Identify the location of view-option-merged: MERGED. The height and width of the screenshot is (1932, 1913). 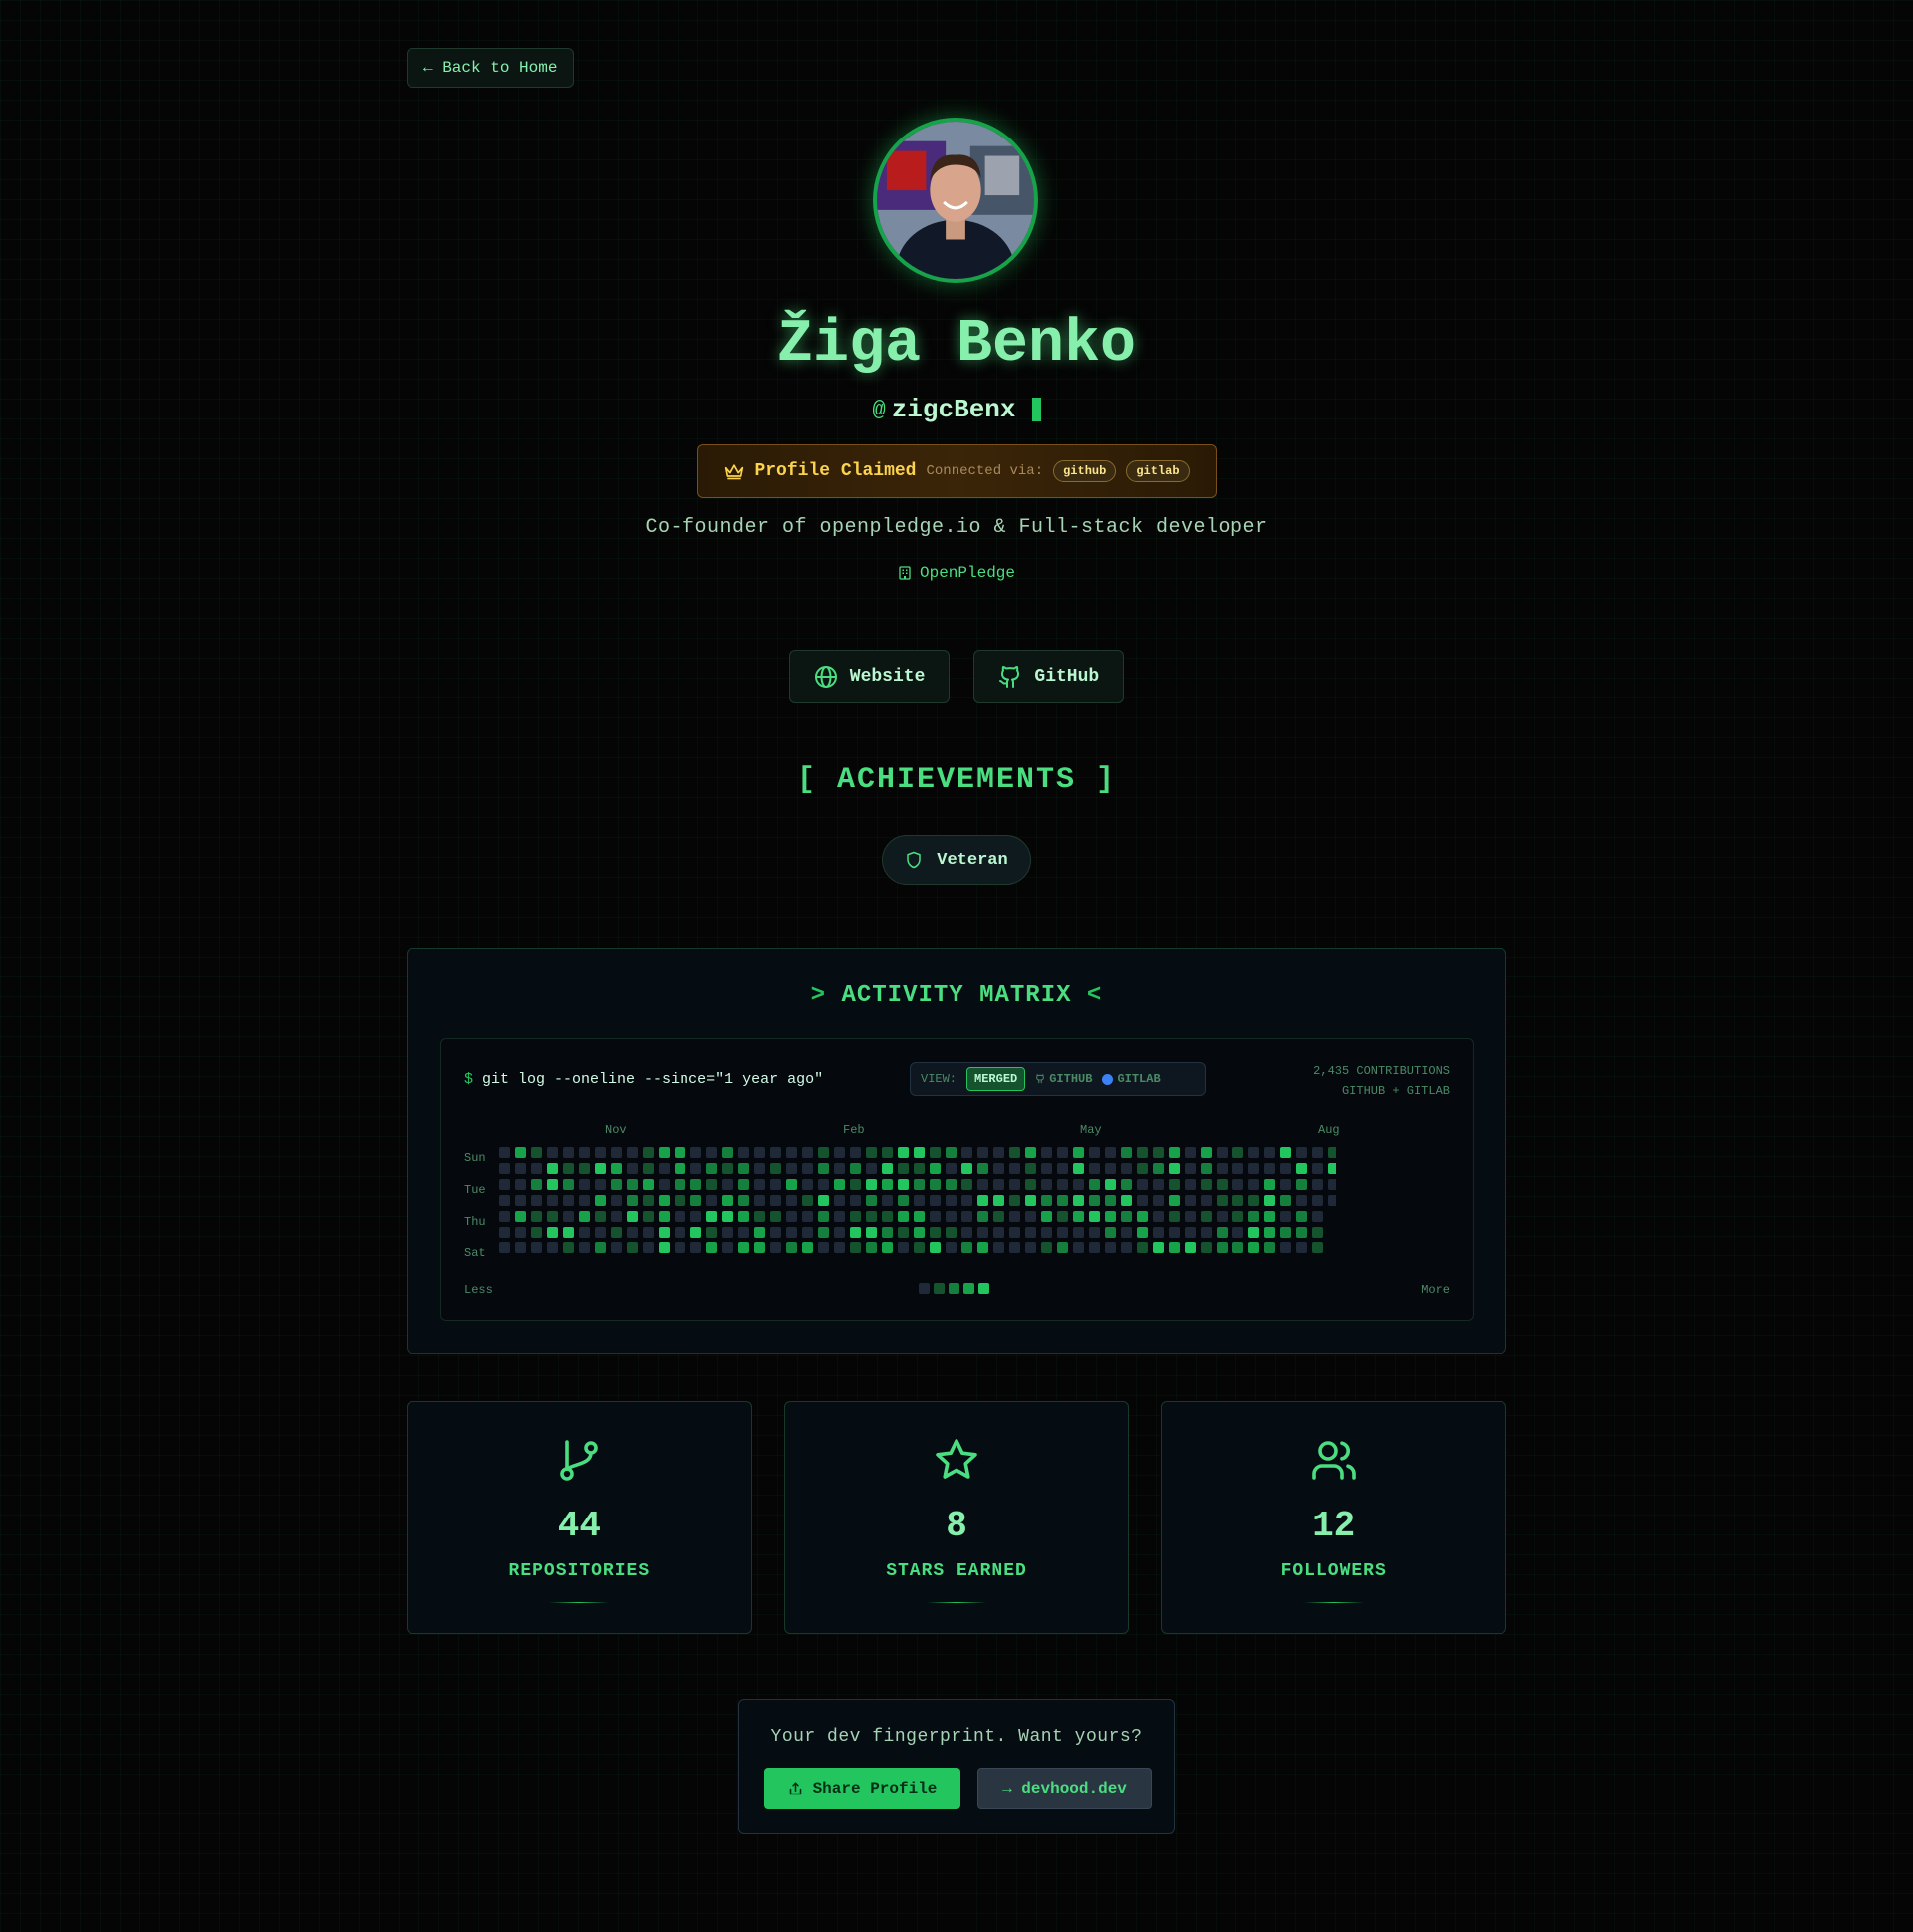
(996, 1079).